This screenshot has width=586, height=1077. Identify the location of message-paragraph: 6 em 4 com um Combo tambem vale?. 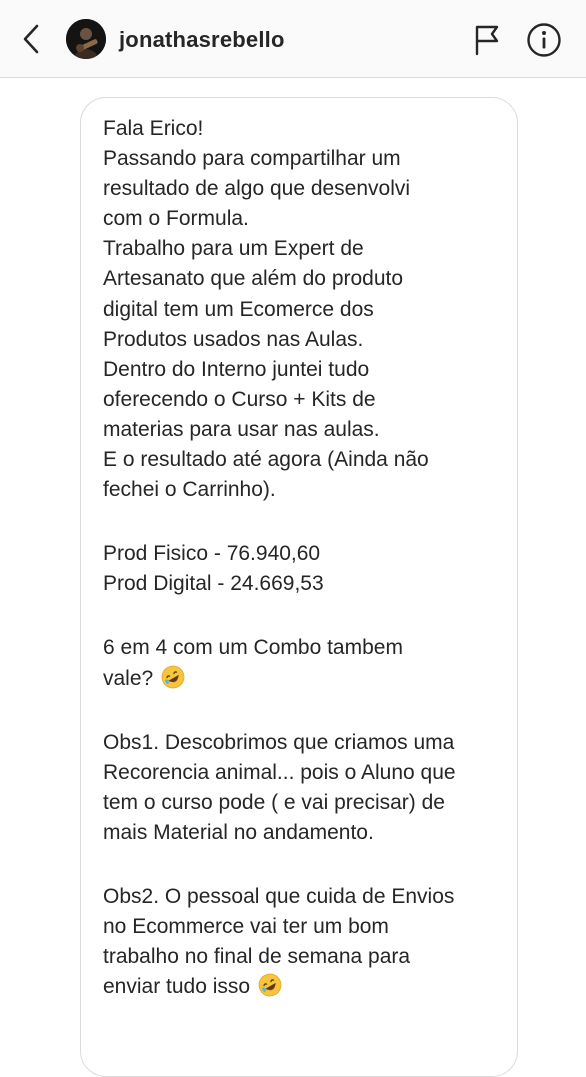
(305, 663).